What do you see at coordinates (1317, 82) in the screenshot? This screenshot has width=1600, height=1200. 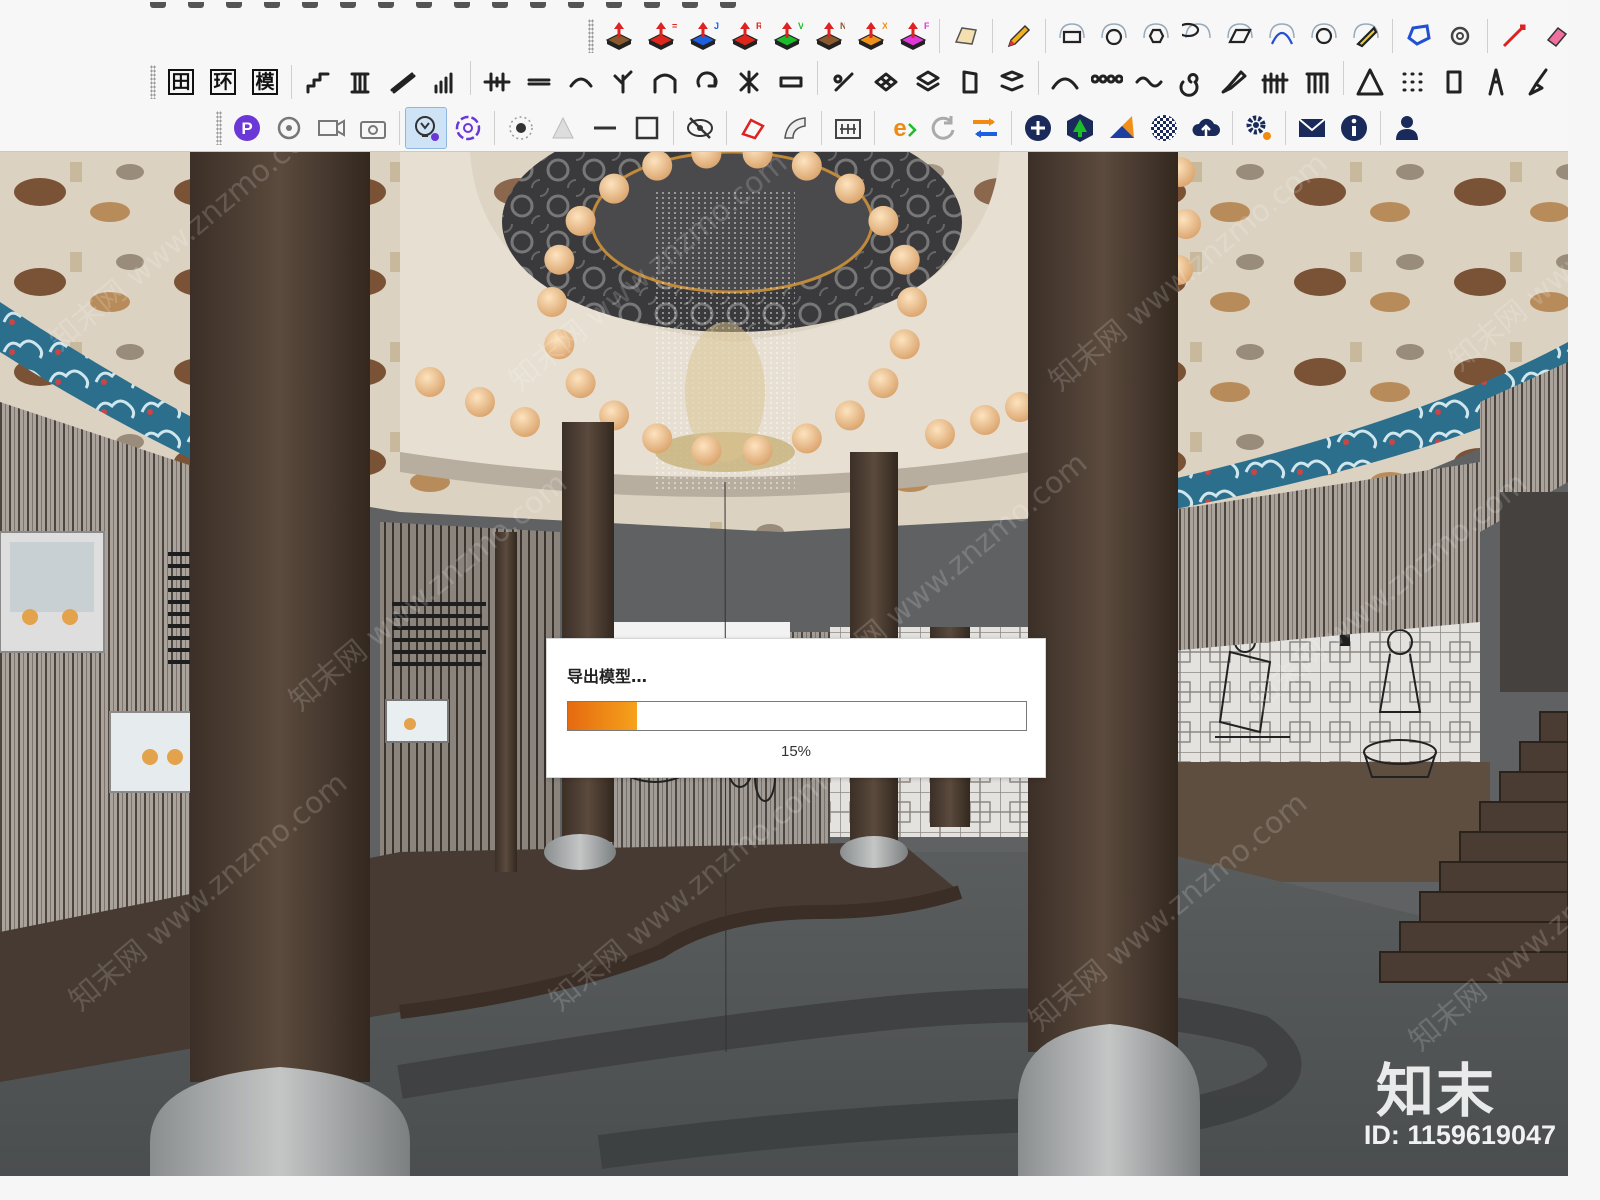 I see `colonnade-tool-button` at bounding box center [1317, 82].